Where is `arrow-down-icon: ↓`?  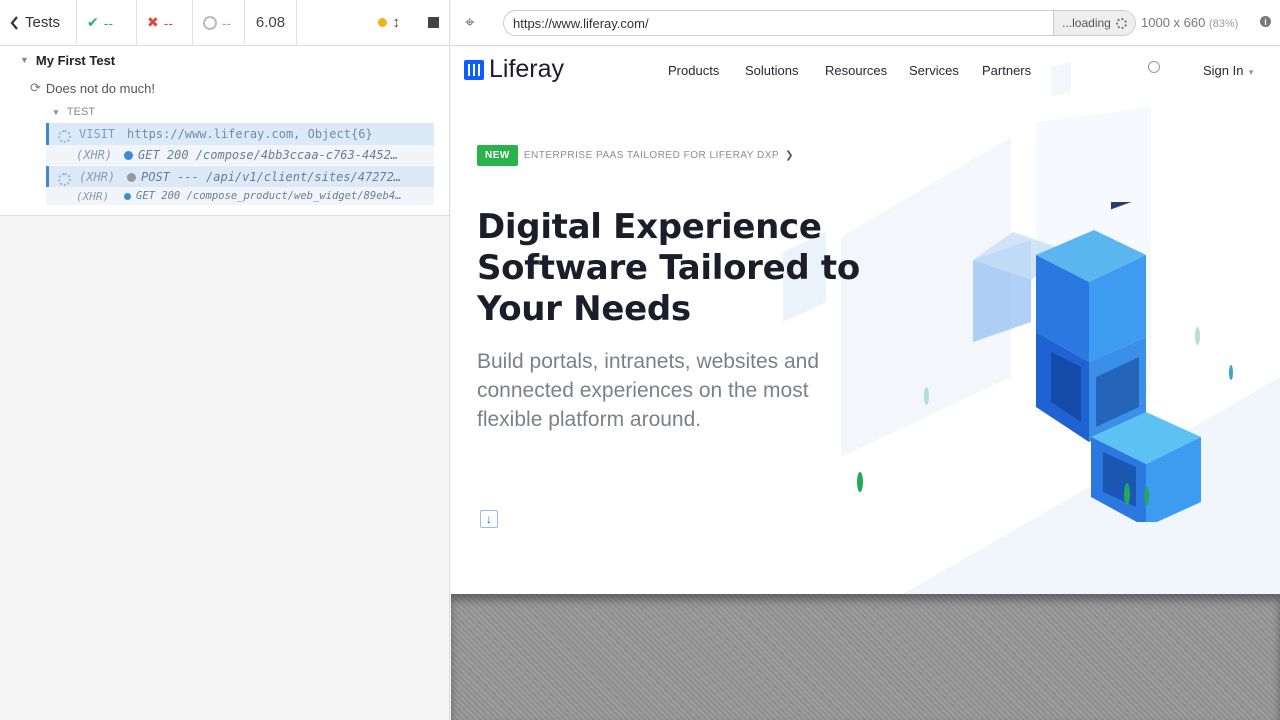
arrow-down-icon: ↓ is located at coordinates (489, 519).